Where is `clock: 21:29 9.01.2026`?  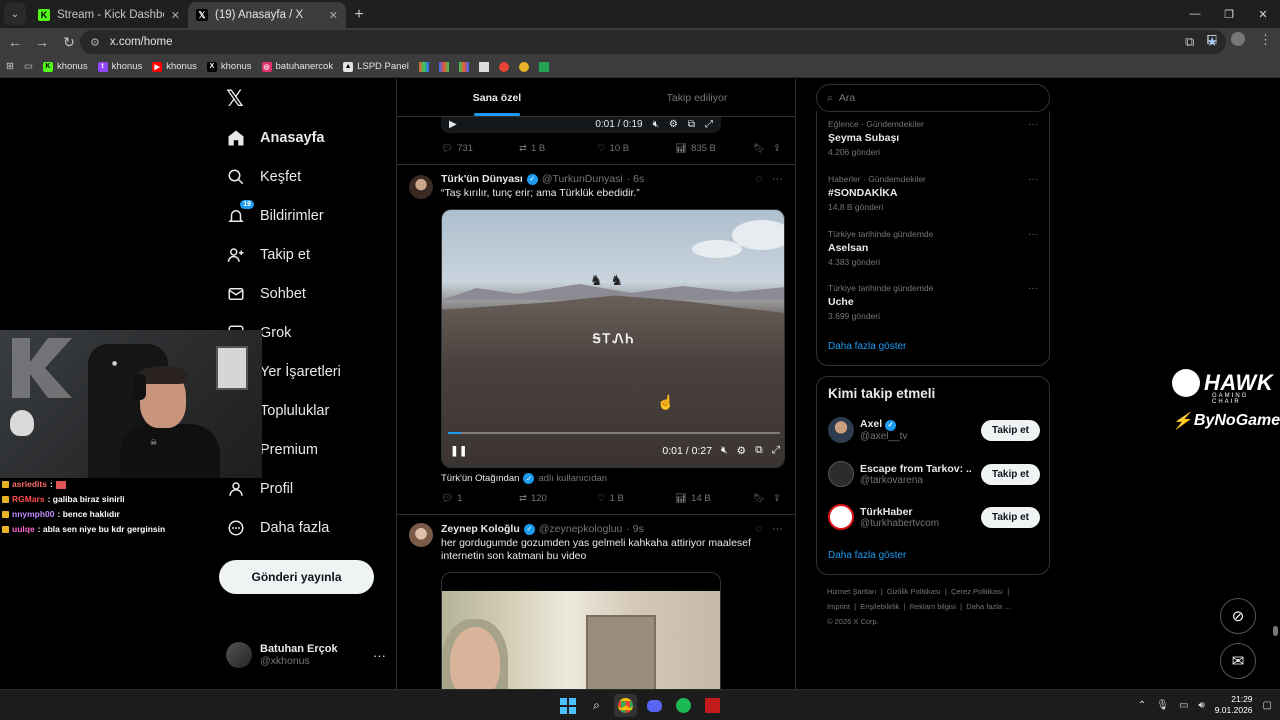
clock: 21:29 9.01.2026 is located at coordinates (1234, 705).